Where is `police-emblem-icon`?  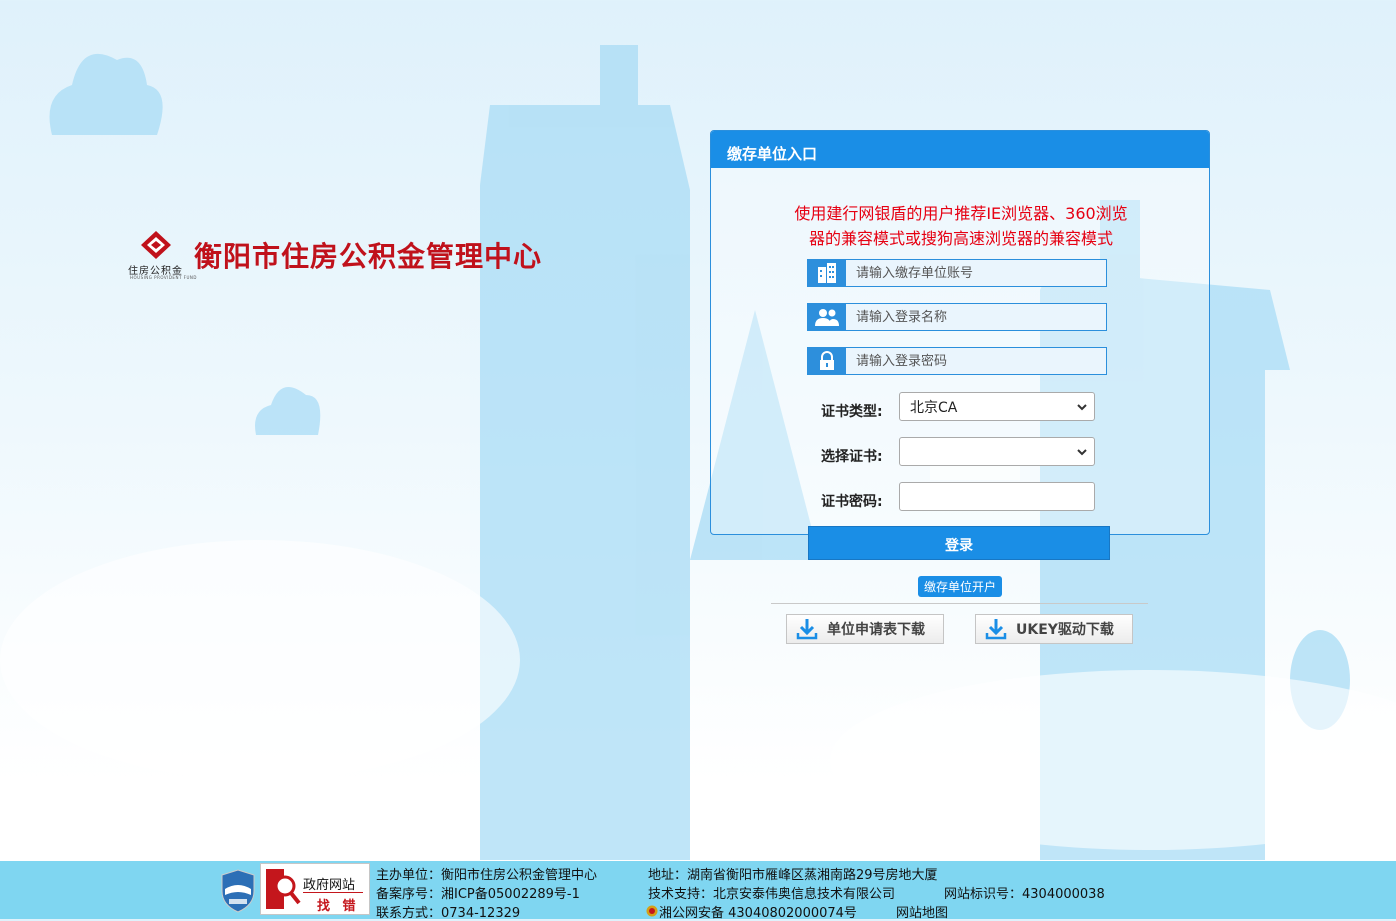 police-emblem-icon is located at coordinates (652, 911).